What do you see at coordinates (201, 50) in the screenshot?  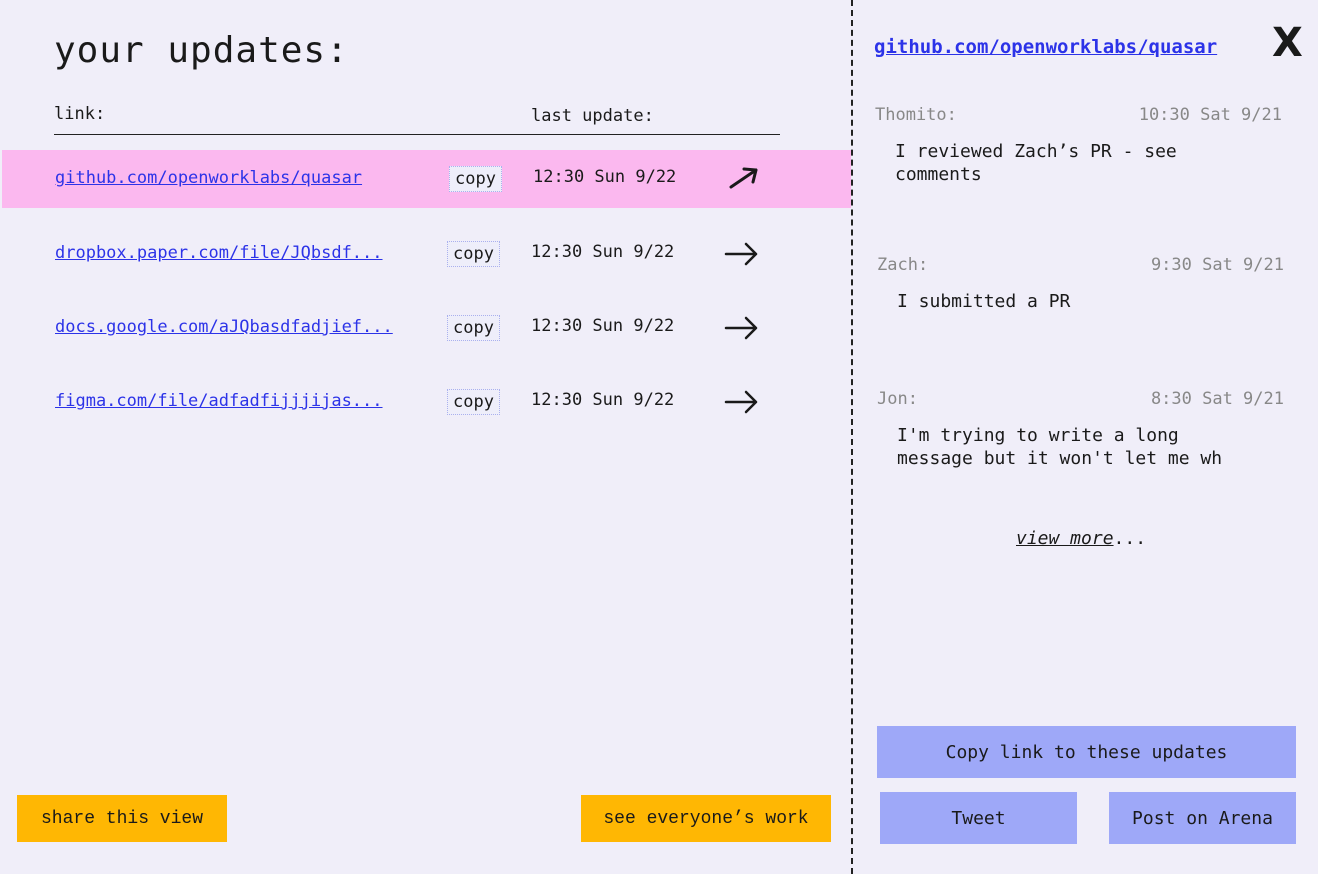 I see `page-title: your updates:` at bounding box center [201, 50].